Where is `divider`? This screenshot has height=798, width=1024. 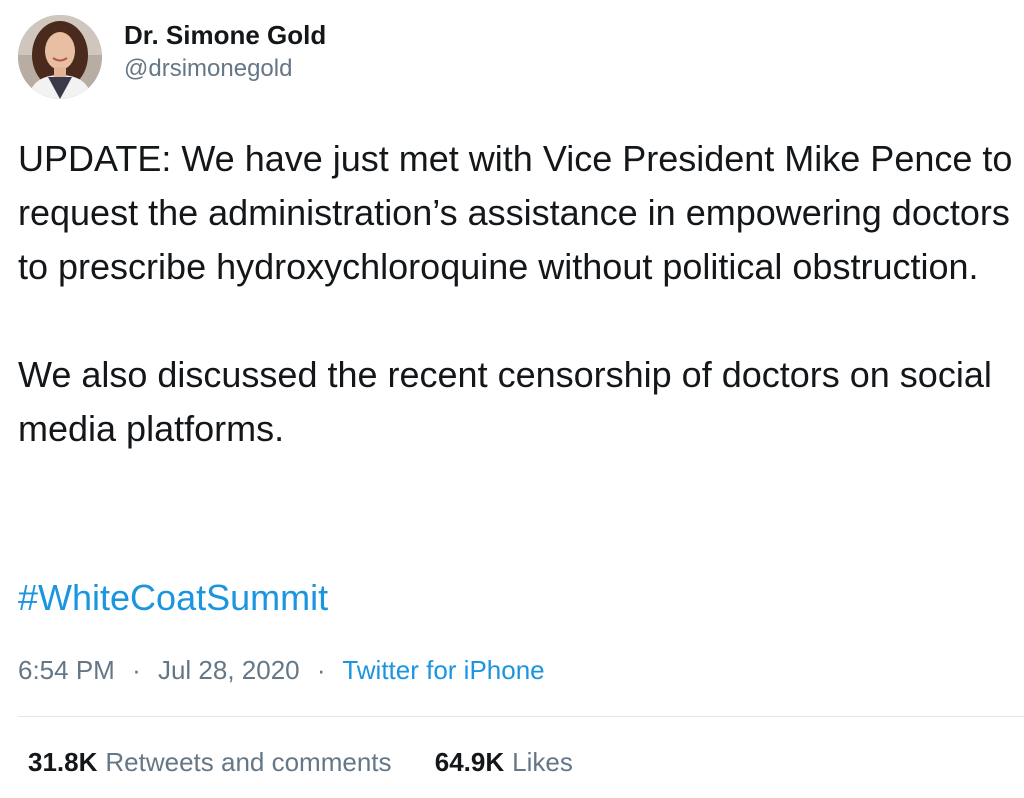
divider is located at coordinates (521, 716).